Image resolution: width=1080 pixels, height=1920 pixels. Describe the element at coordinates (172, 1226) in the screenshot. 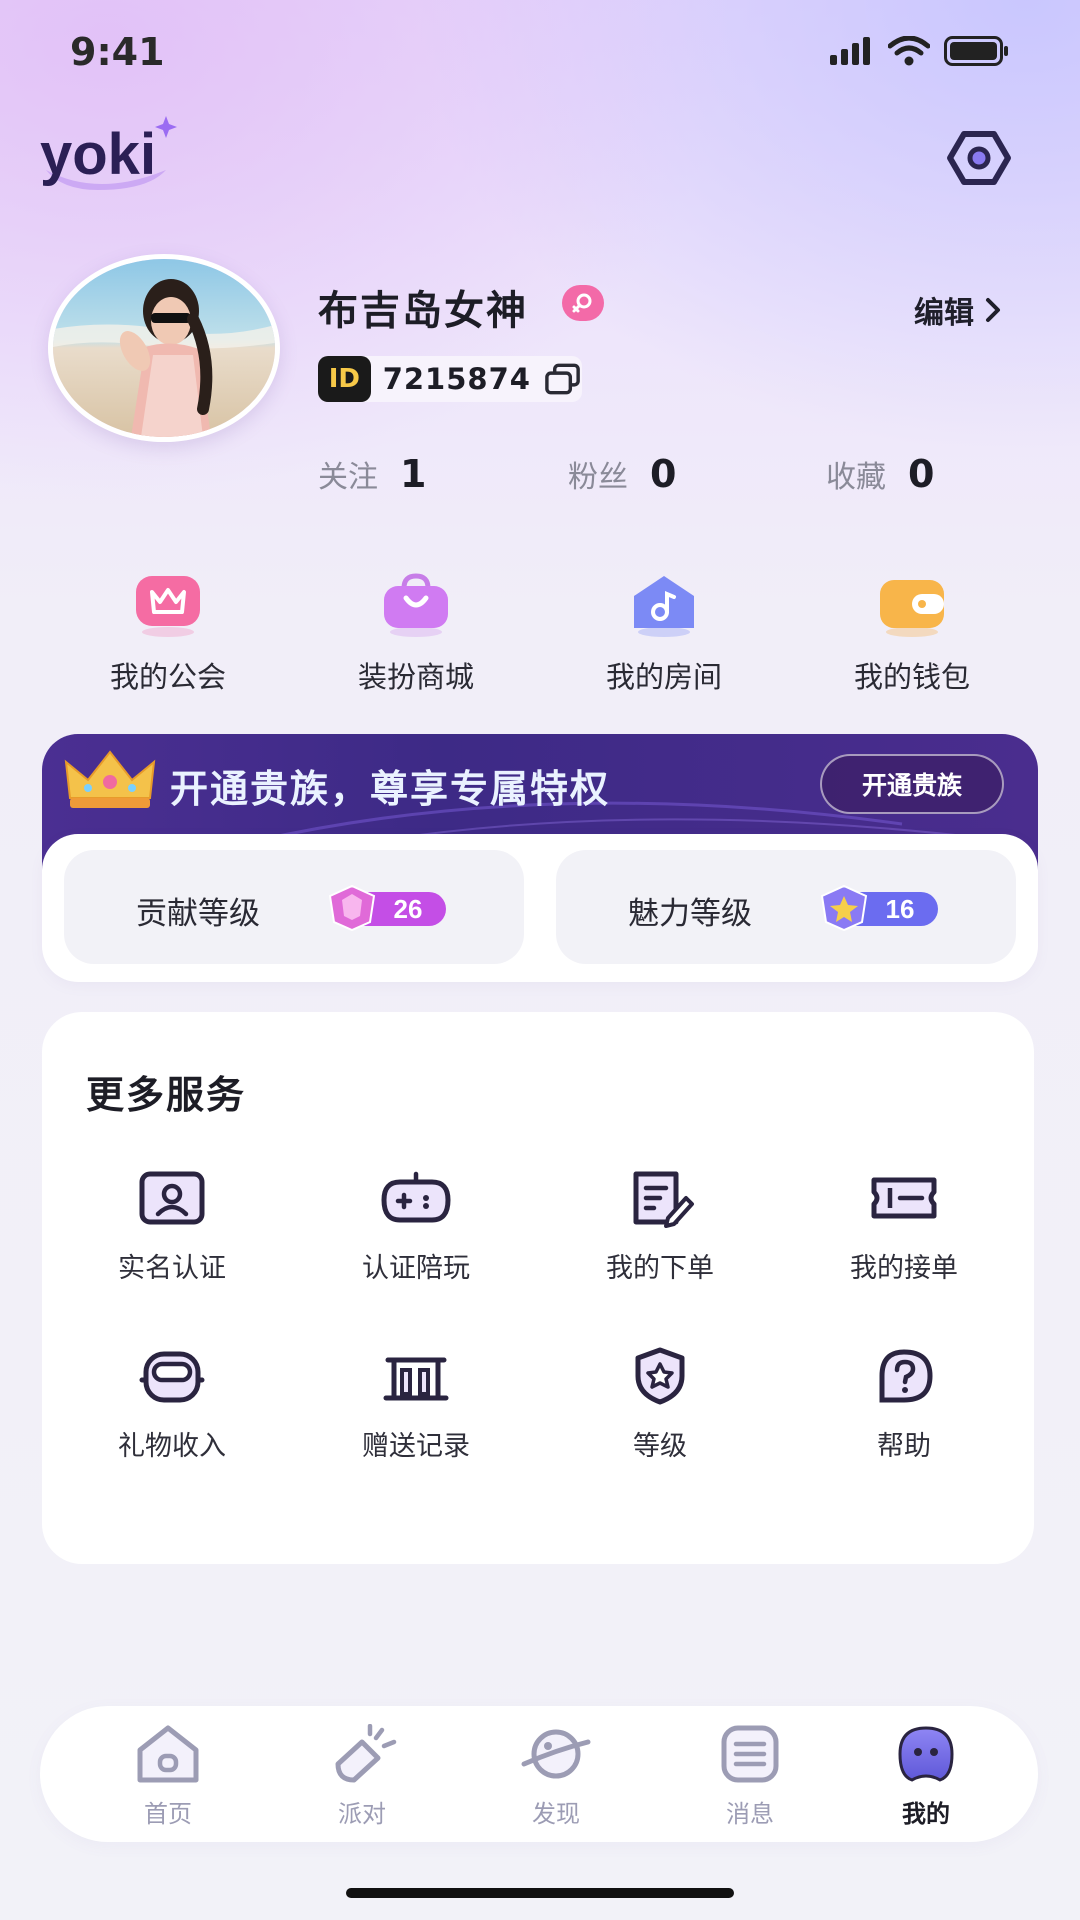

I see `service-real-name: 实名认证` at that location.